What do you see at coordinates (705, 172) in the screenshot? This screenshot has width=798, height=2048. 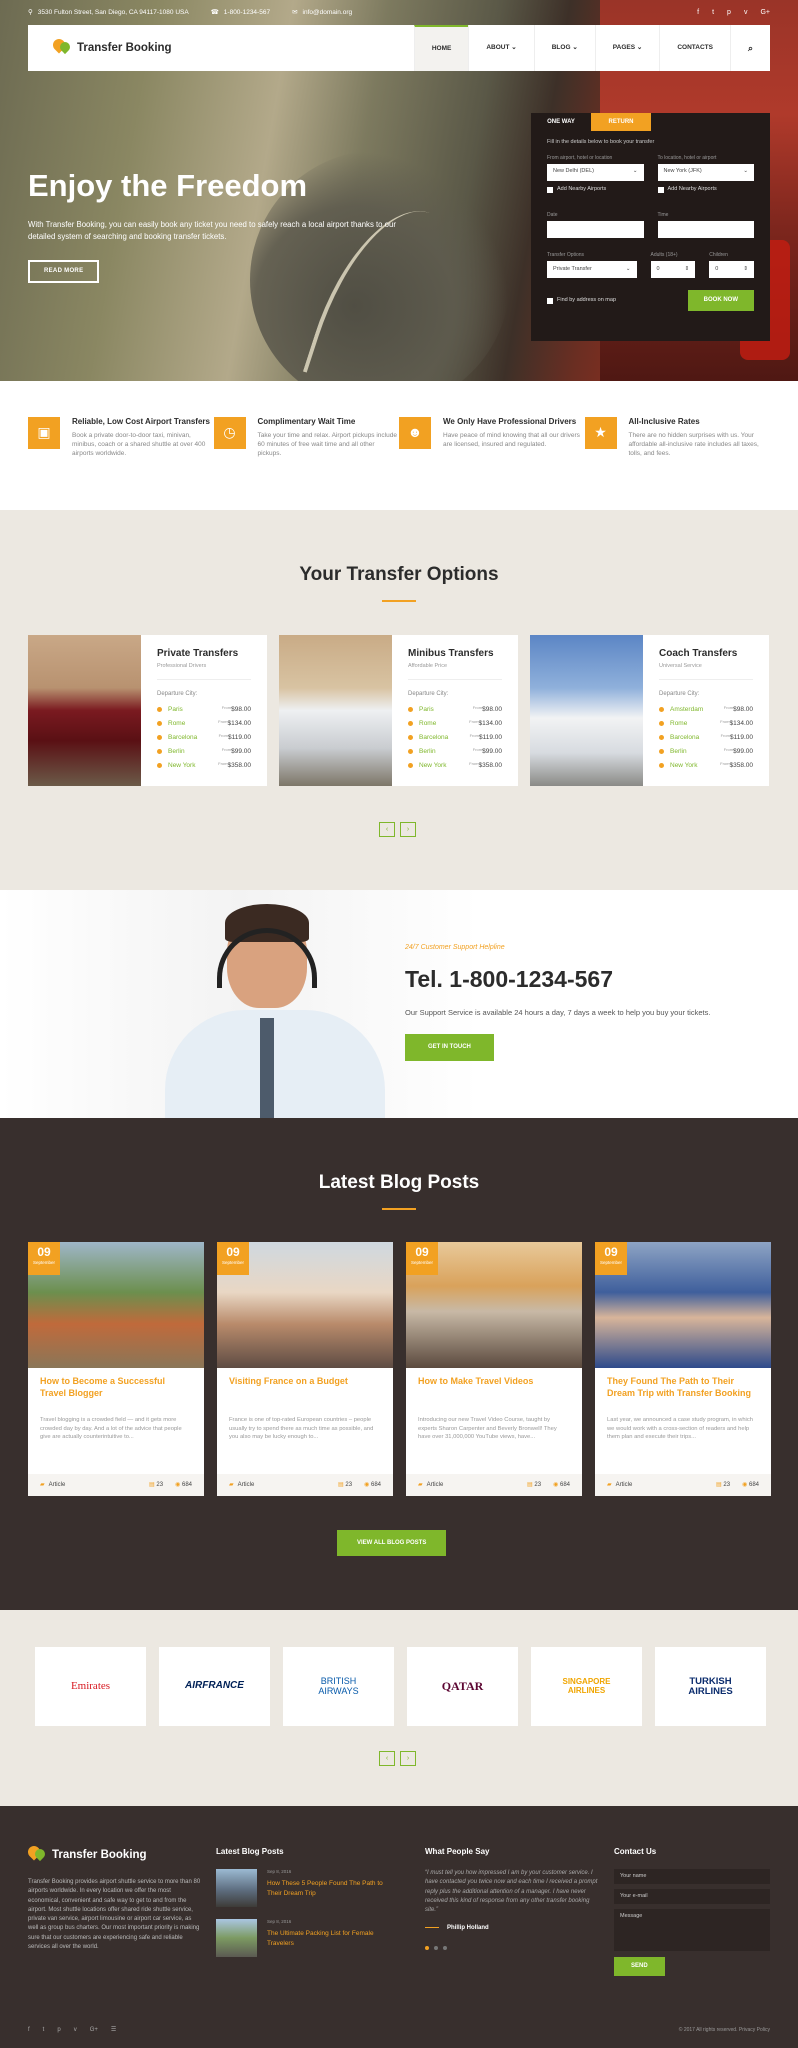 I see `to-select: New York (JFK) ⌄` at bounding box center [705, 172].